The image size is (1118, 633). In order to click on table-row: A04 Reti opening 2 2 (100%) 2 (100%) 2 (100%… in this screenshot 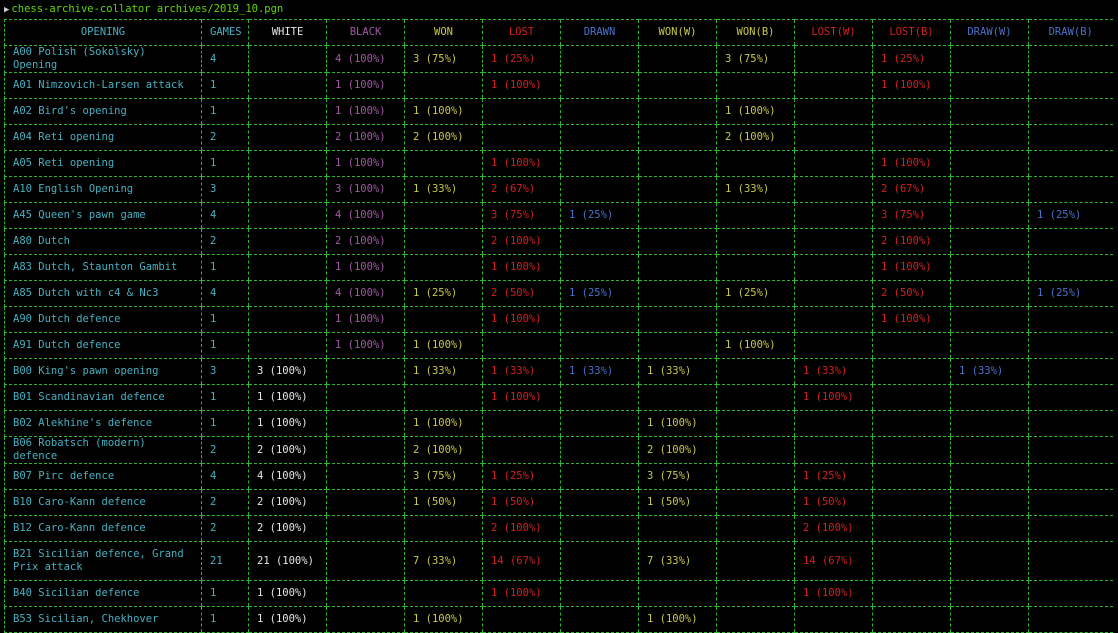, I will do `click(558, 137)`.